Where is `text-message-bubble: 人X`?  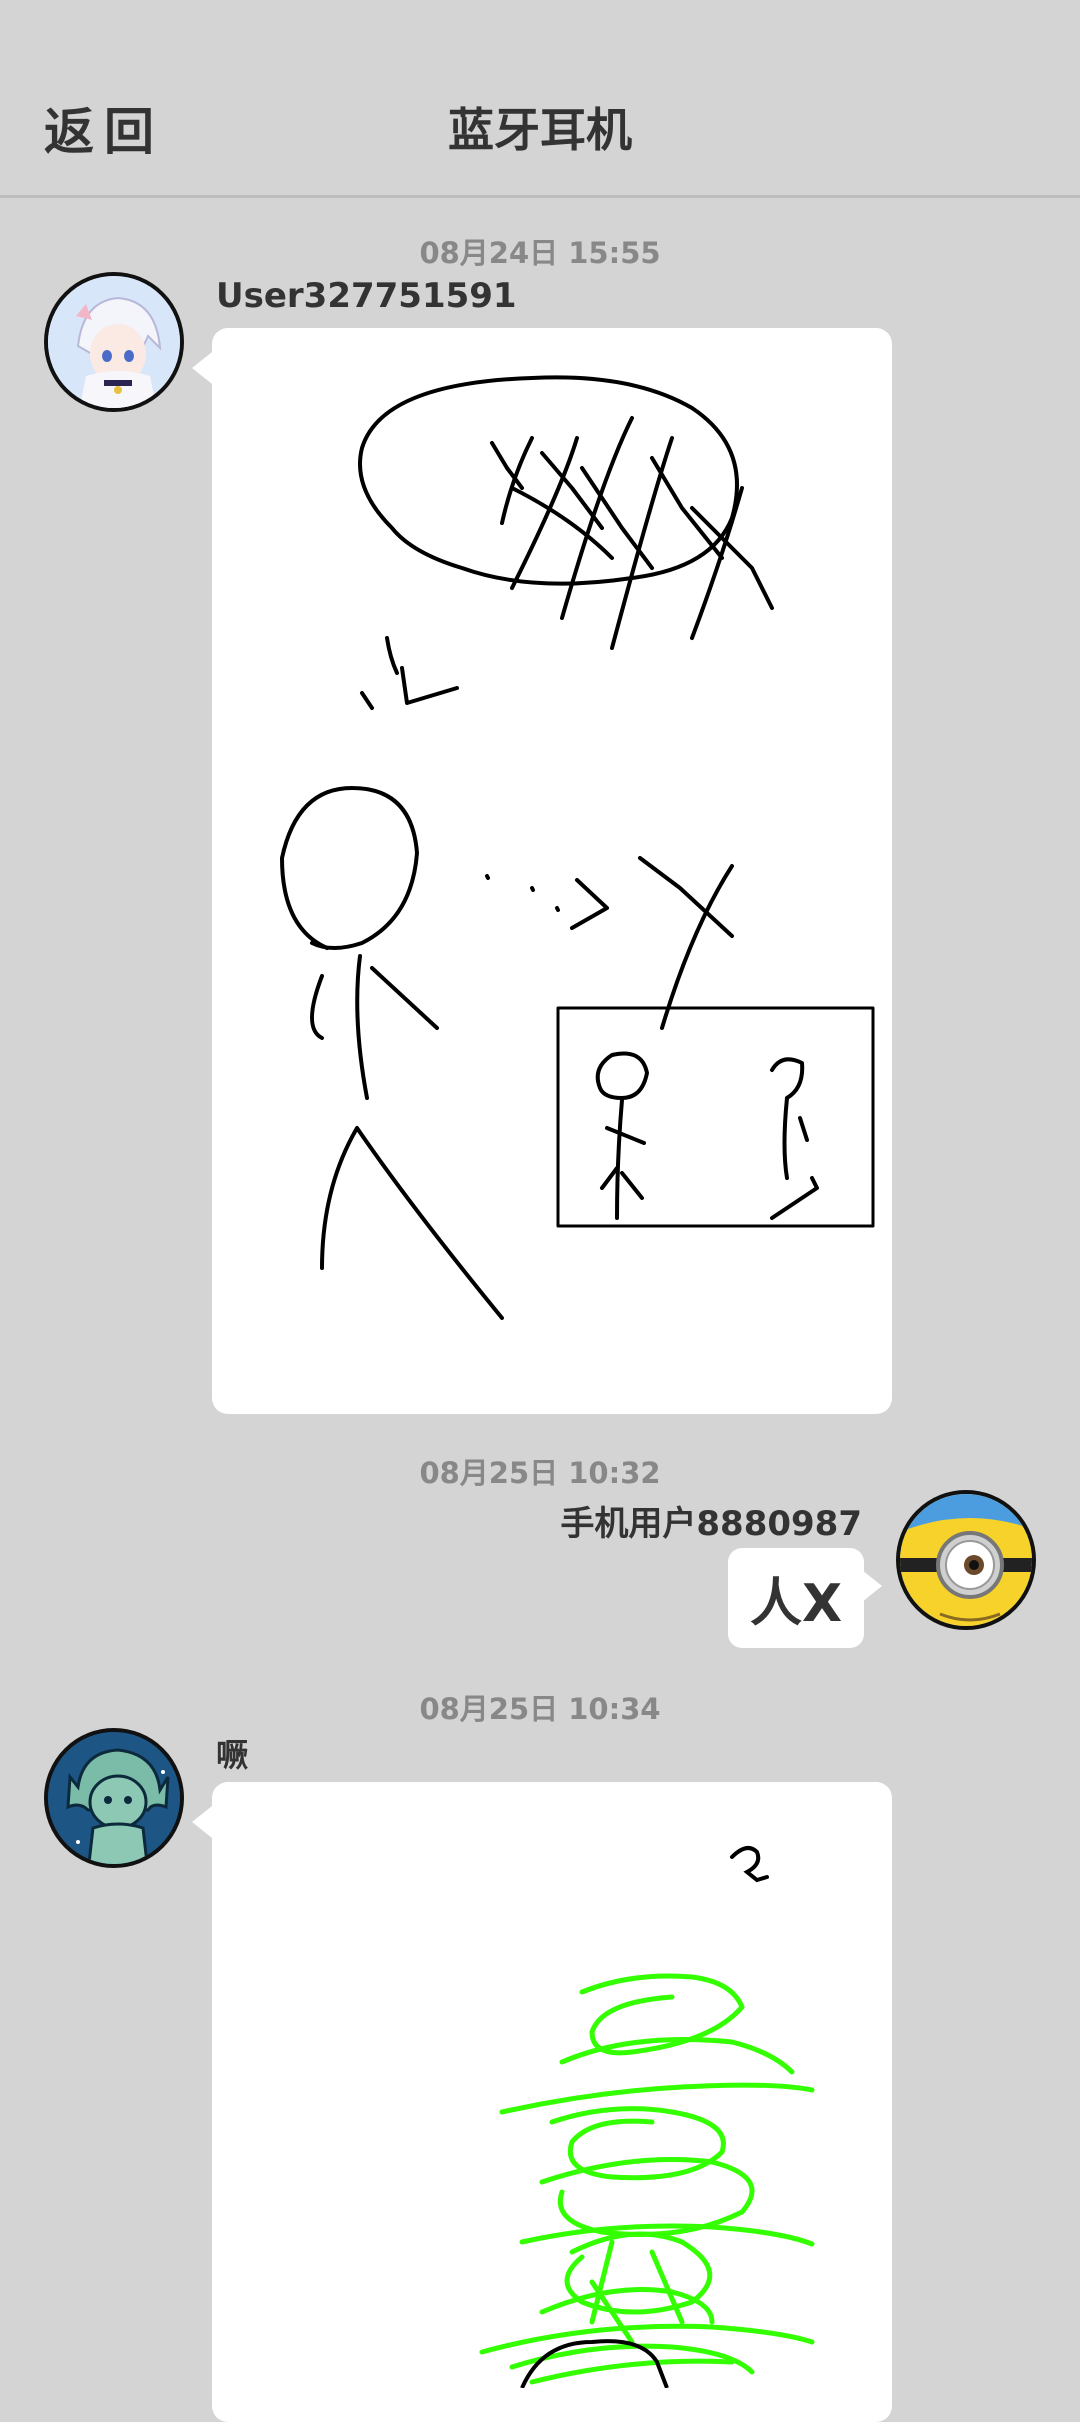
text-message-bubble: 人X is located at coordinates (796, 1598).